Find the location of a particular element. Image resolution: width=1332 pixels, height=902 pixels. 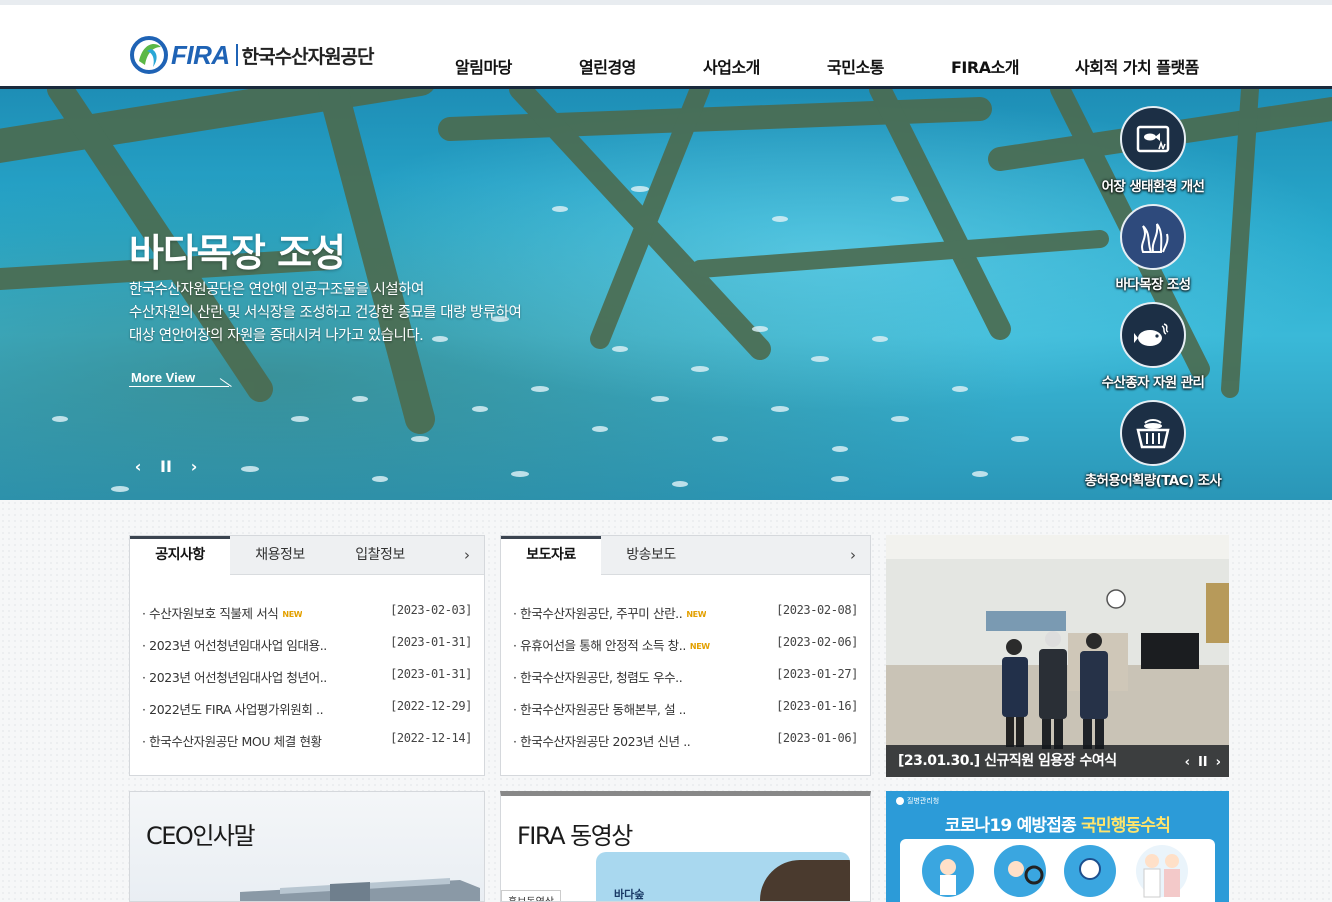

quick-menu-sea-ranch: 바다목장 조성 is located at coordinates (1153, 248).